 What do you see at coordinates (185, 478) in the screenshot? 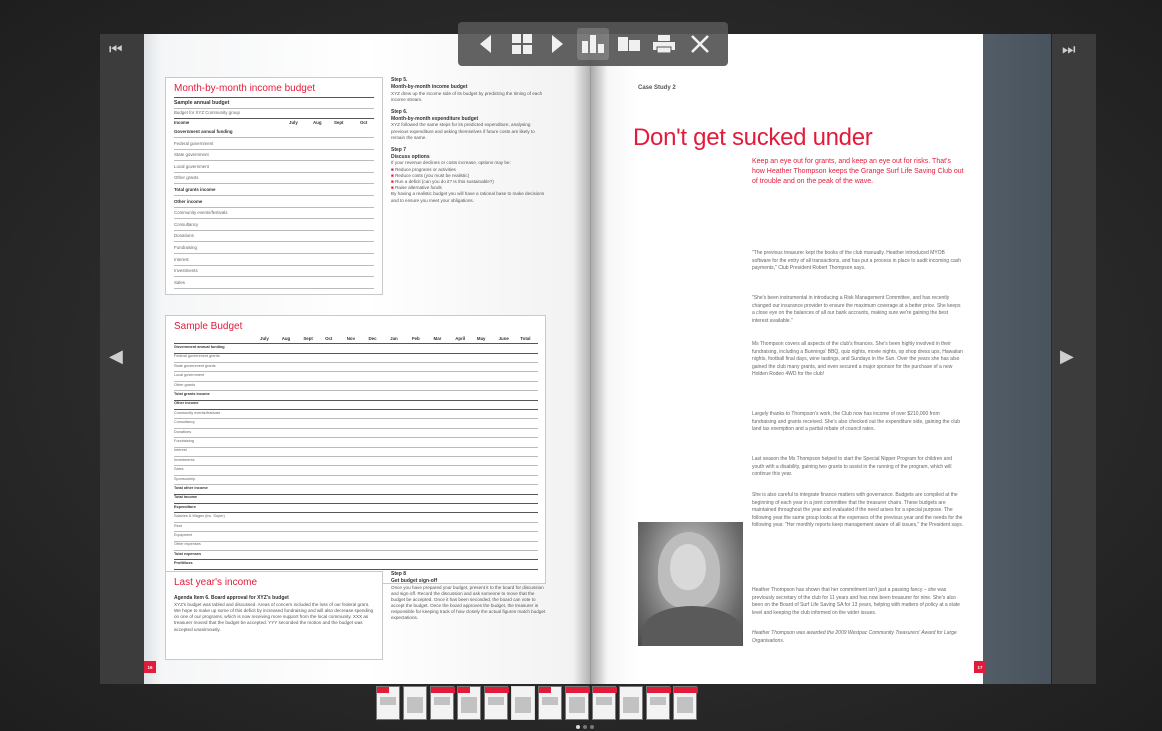
I see `budget-row-label: Sponsorship` at bounding box center [185, 478].